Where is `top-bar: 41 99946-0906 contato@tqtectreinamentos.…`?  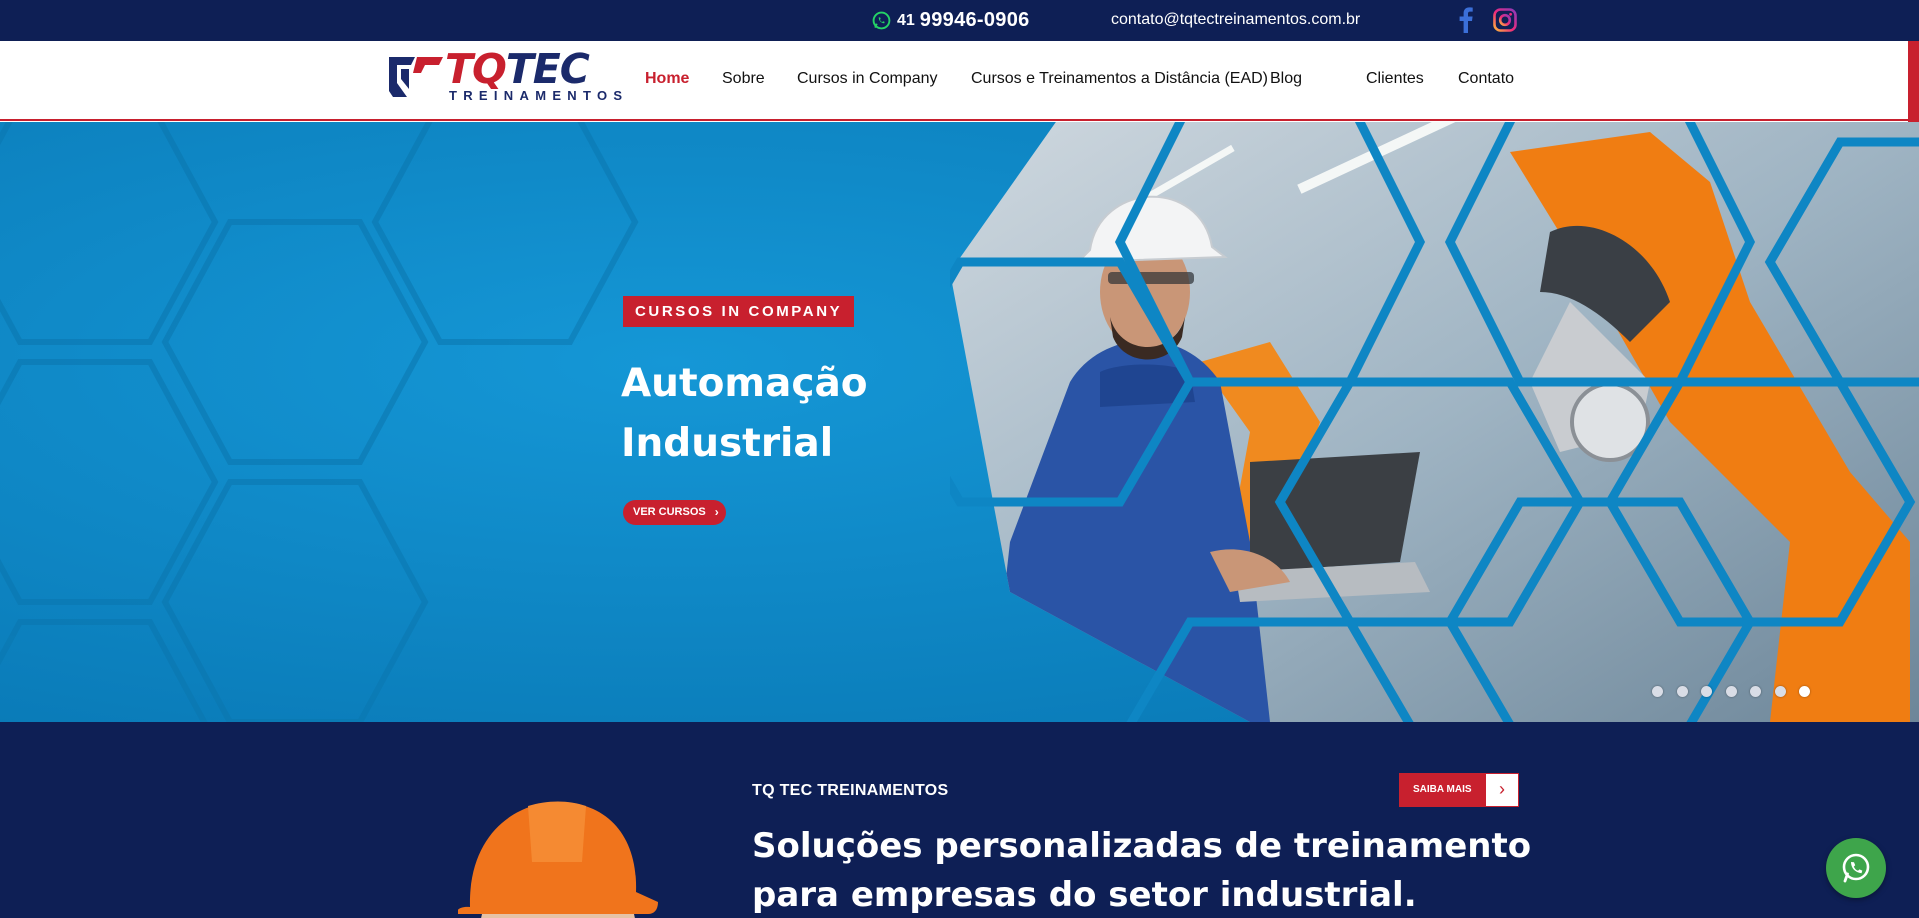 top-bar: 41 99946-0906 contato@tqtectreinamentos.… is located at coordinates (959, 20).